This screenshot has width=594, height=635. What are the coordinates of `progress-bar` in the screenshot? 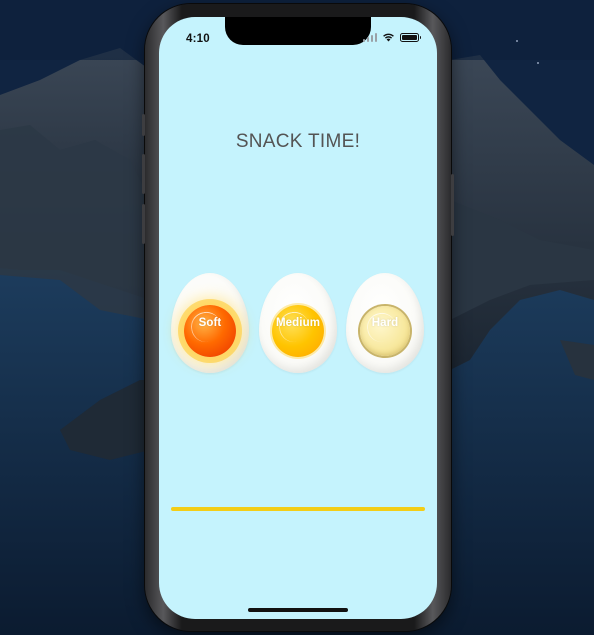 It's located at (298, 509).